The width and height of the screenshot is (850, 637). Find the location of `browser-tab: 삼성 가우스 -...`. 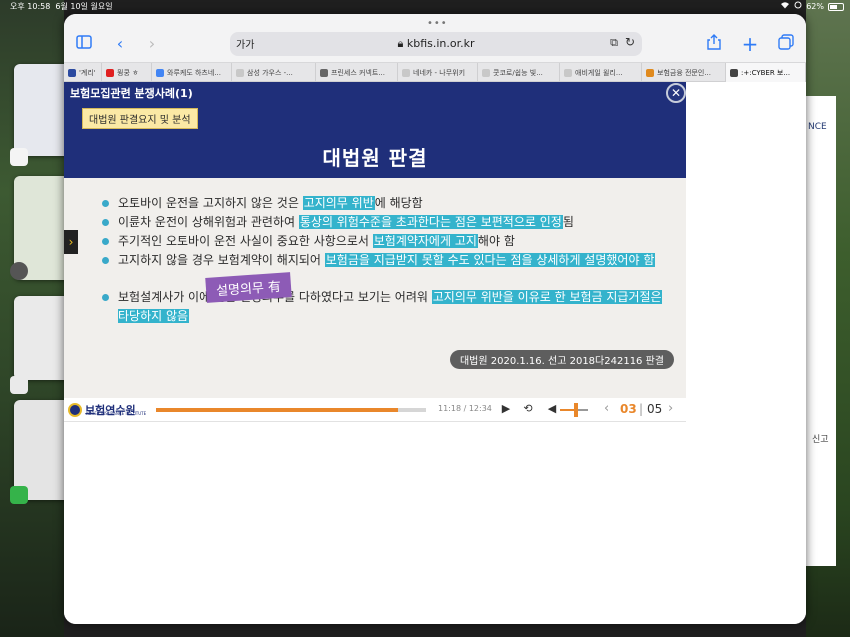

browser-tab: 삼성 가우스 -... is located at coordinates (274, 72).